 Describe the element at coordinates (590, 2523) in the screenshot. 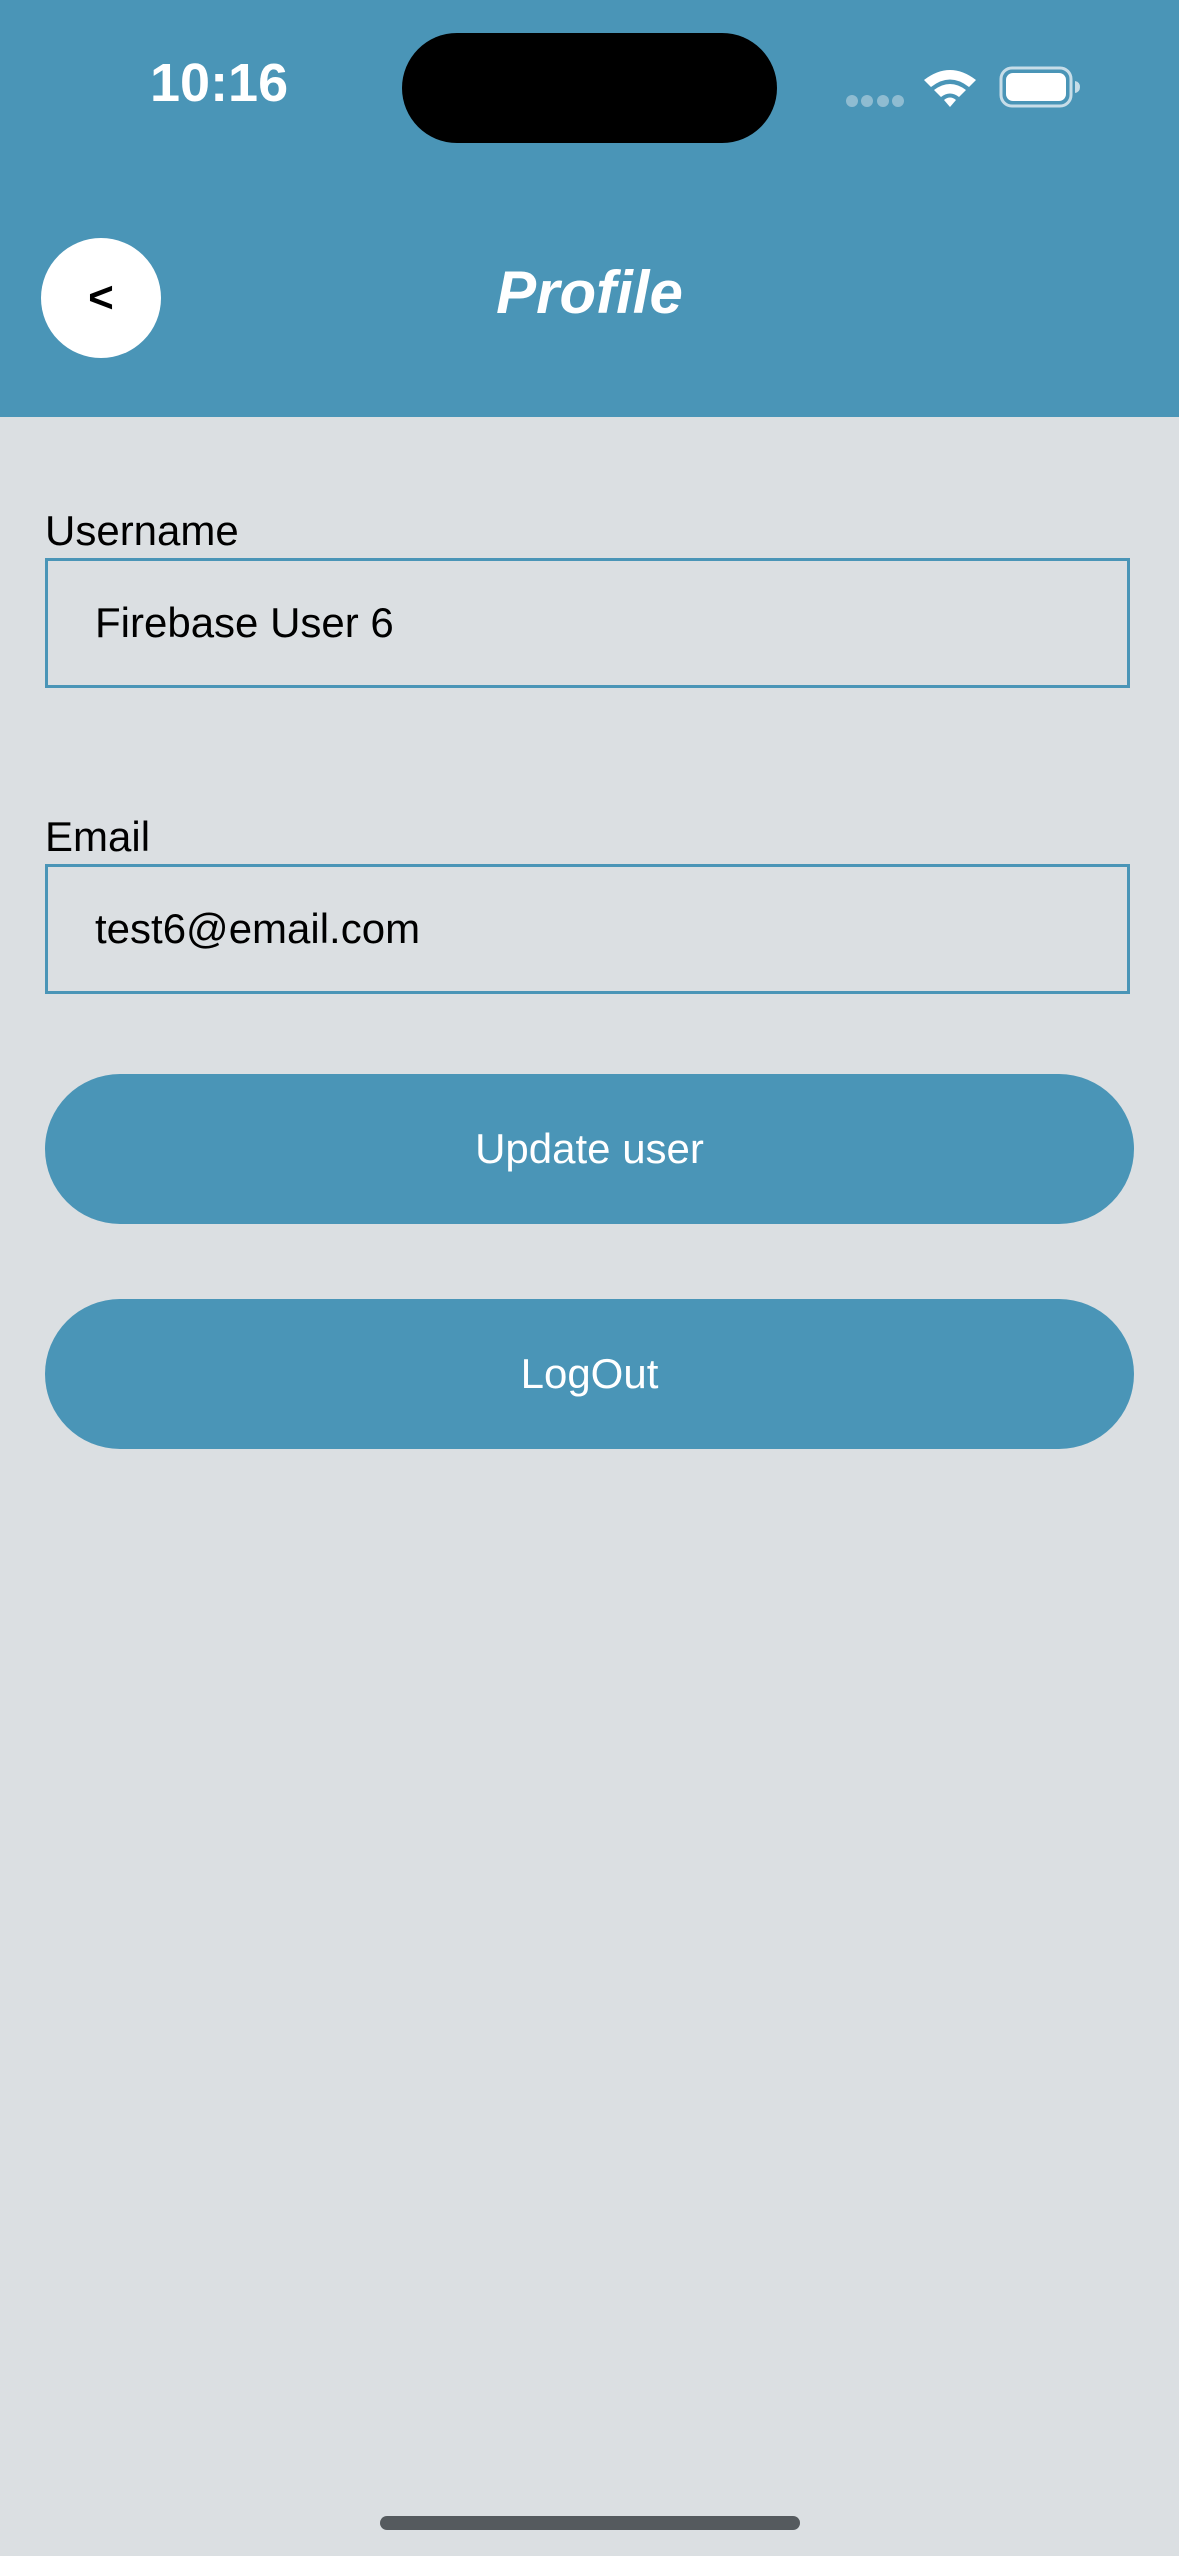

I see `home-indicator` at that location.